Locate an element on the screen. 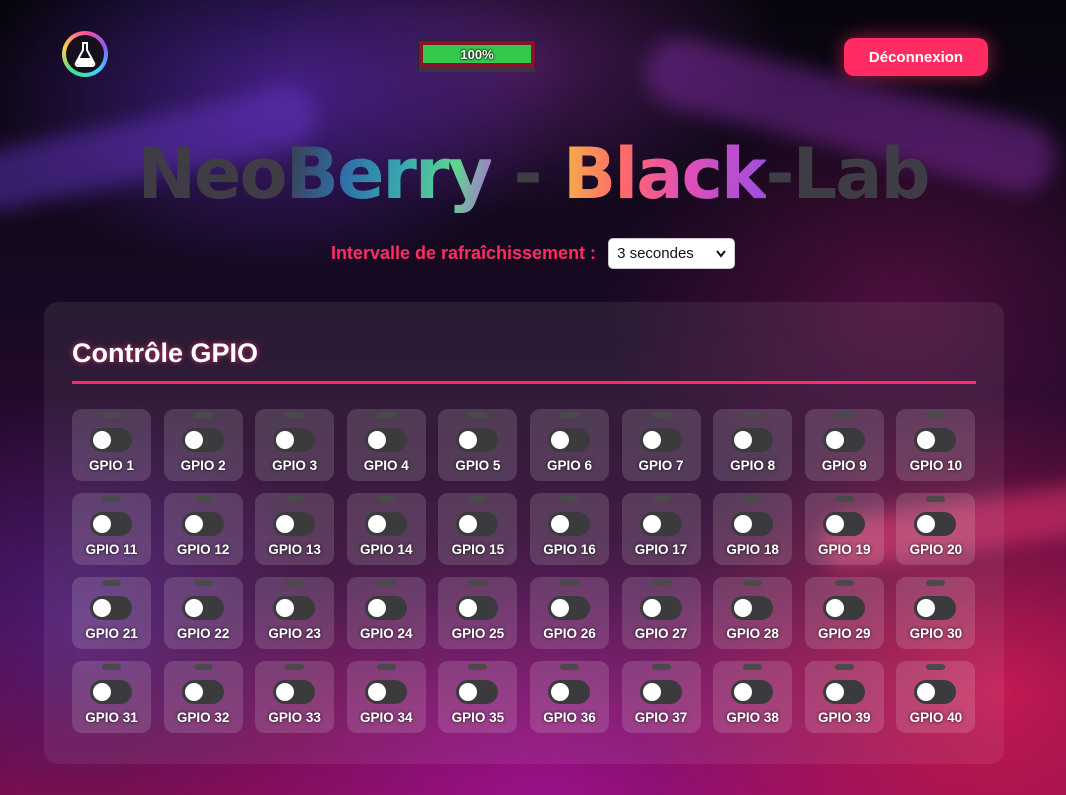  gpio-label: GPIO 20 is located at coordinates (936, 549).